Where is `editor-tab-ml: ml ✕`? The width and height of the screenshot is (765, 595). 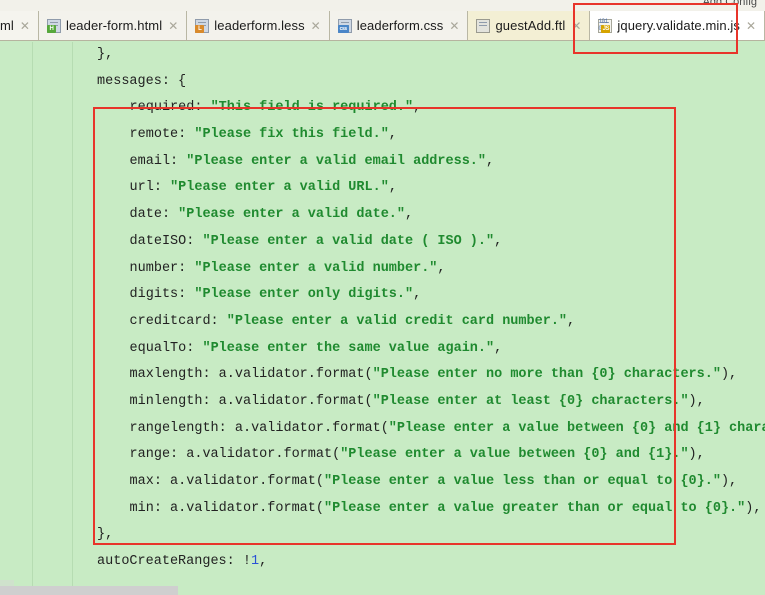
editor-tab-ml: ml ✕ is located at coordinates (19, 25).